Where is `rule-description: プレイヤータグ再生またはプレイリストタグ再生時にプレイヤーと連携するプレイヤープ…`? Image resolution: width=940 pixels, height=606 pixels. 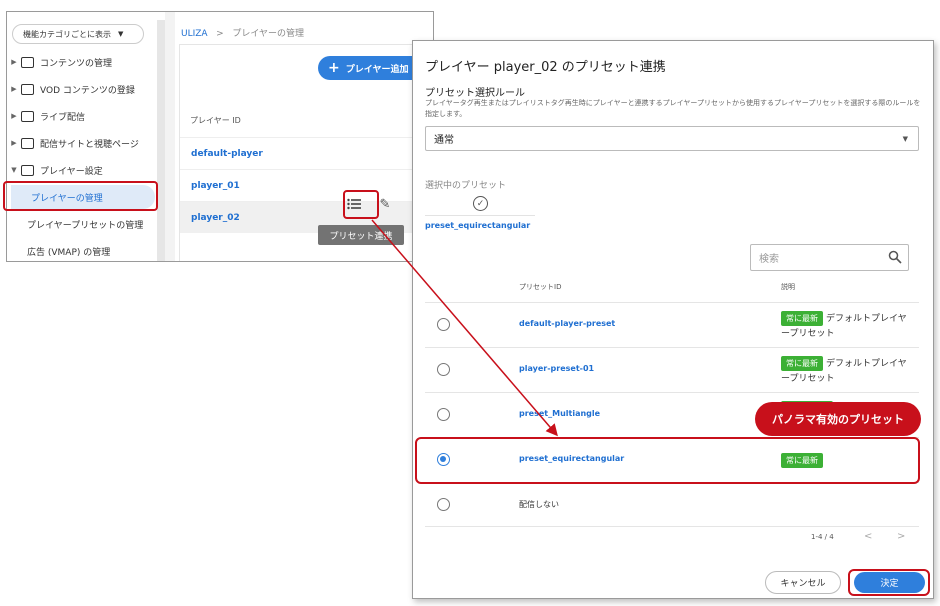 rule-description: プレイヤータグ再生またはプレイリストタグ再生時にプレイヤーと連携するプレイヤープ… is located at coordinates (673, 108).